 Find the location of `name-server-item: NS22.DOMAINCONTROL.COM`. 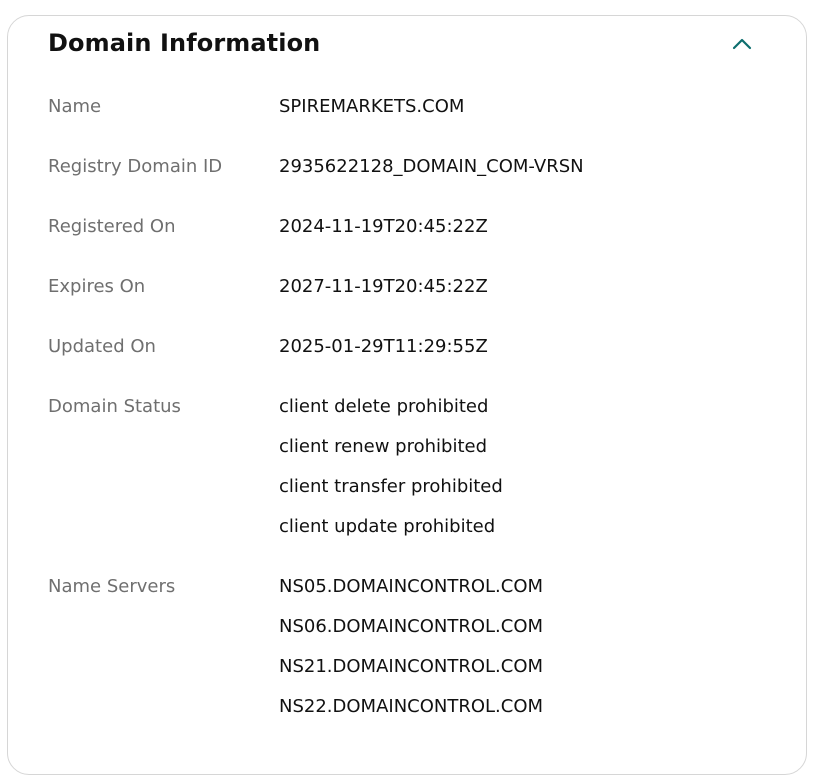

name-server-item: NS22.DOMAINCONTROL.COM is located at coordinates (411, 706).